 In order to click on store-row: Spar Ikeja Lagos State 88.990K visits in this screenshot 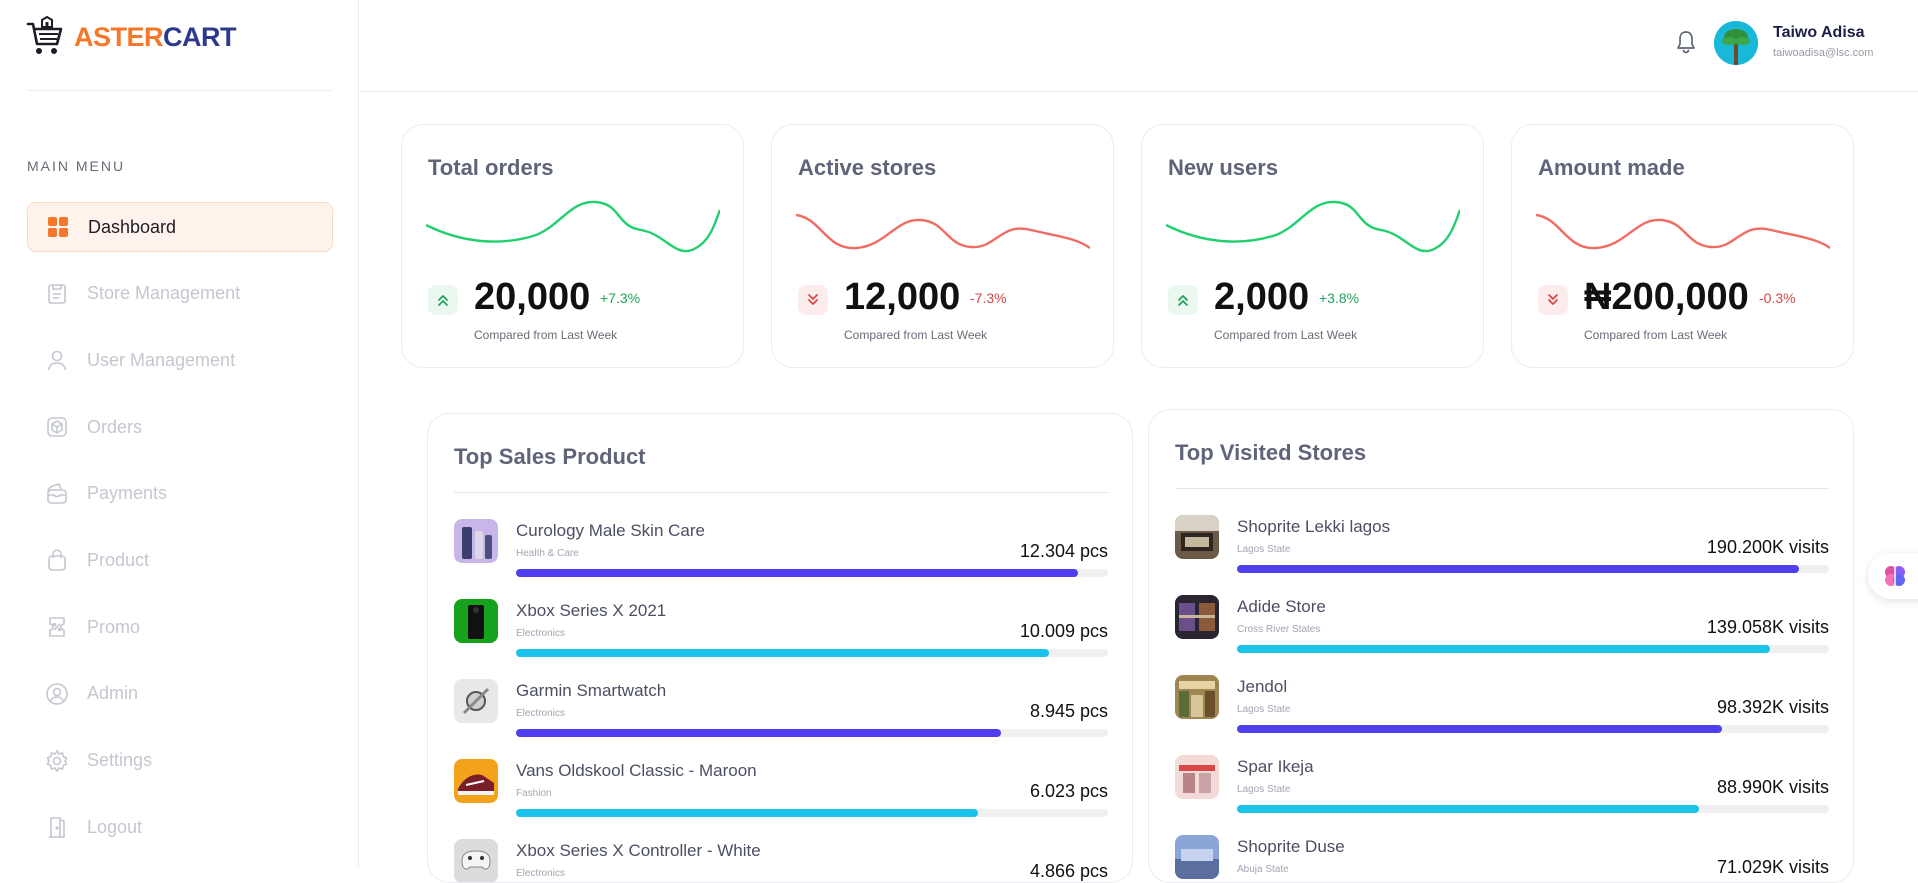, I will do `click(1502, 791)`.